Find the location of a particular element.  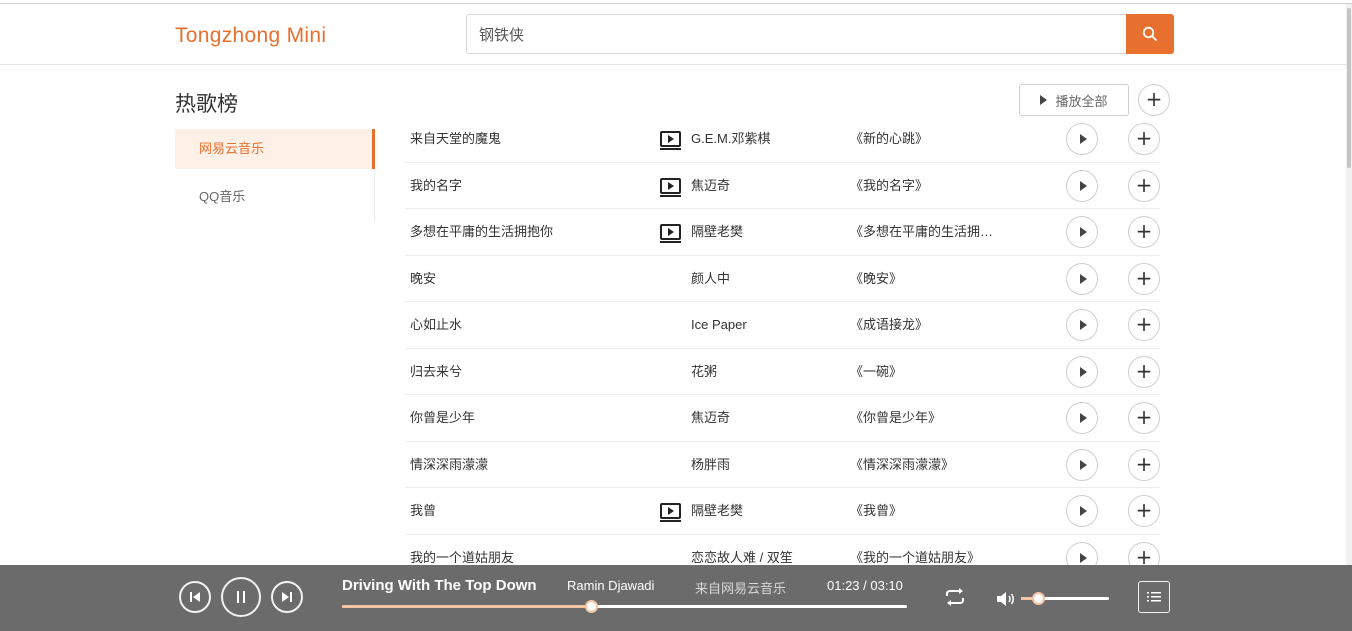

song-album: 《我曾》 is located at coordinates (925, 511).